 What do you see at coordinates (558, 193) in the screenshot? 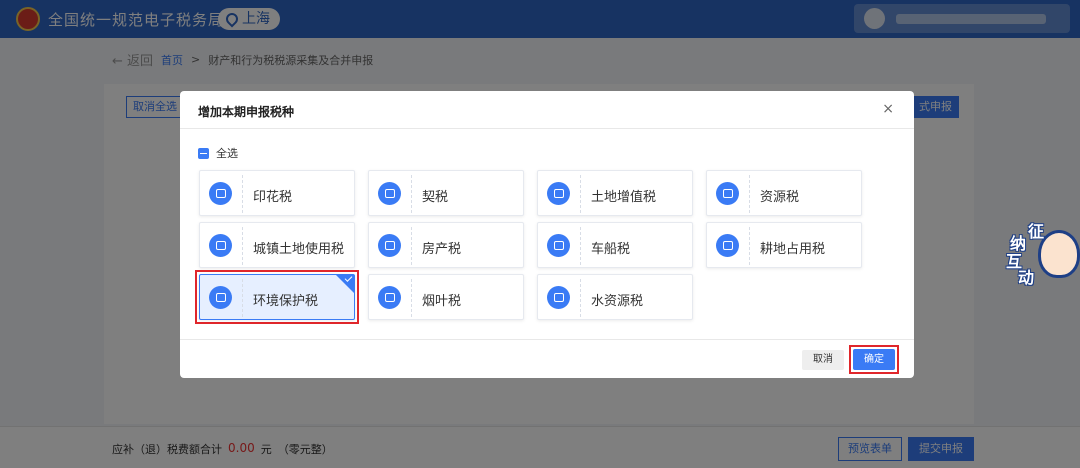
I see `land-icon` at bounding box center [558, 193].